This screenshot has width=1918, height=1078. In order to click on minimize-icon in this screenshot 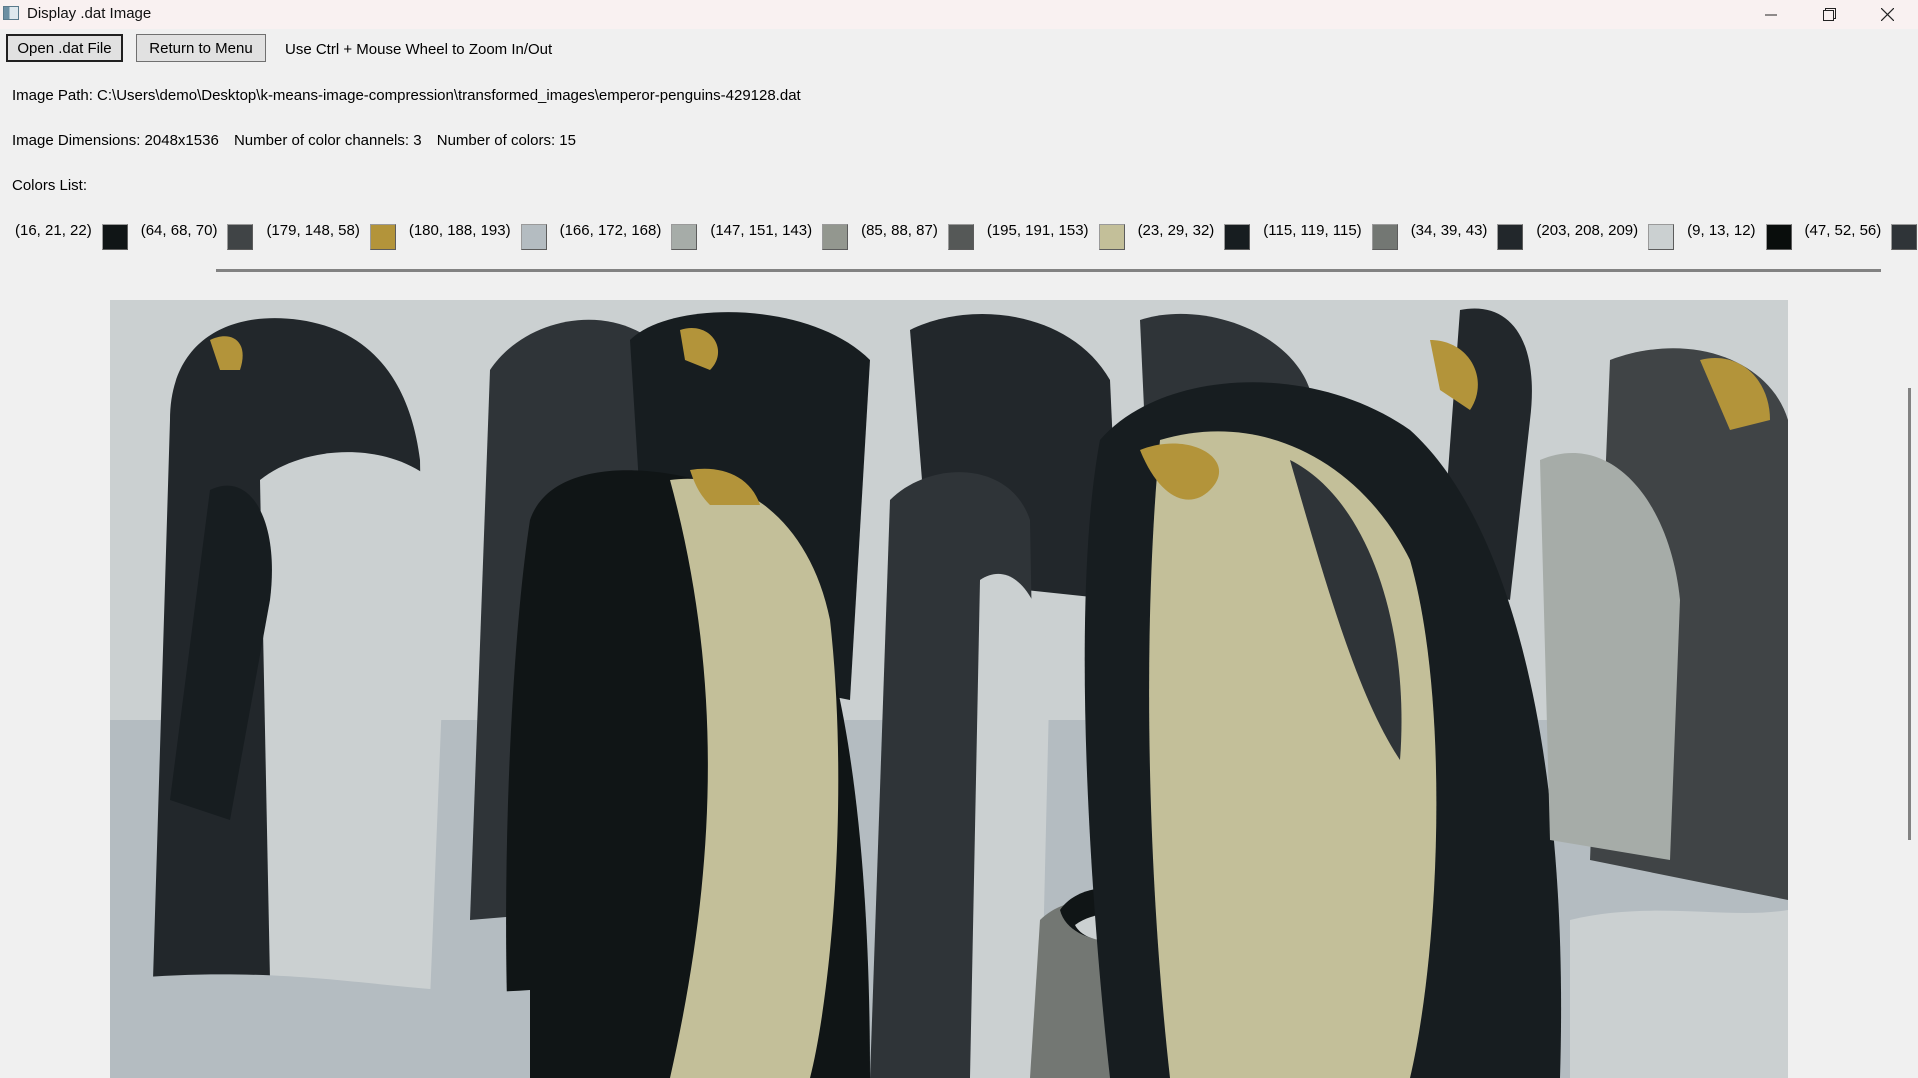, I will do `click(1771, 14)`.